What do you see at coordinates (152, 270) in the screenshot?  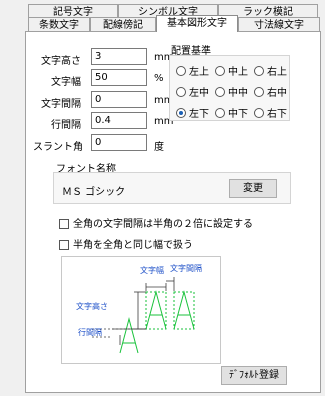 I see `preview-label-char-width: 文字幅` at bounding box center [152, 270].